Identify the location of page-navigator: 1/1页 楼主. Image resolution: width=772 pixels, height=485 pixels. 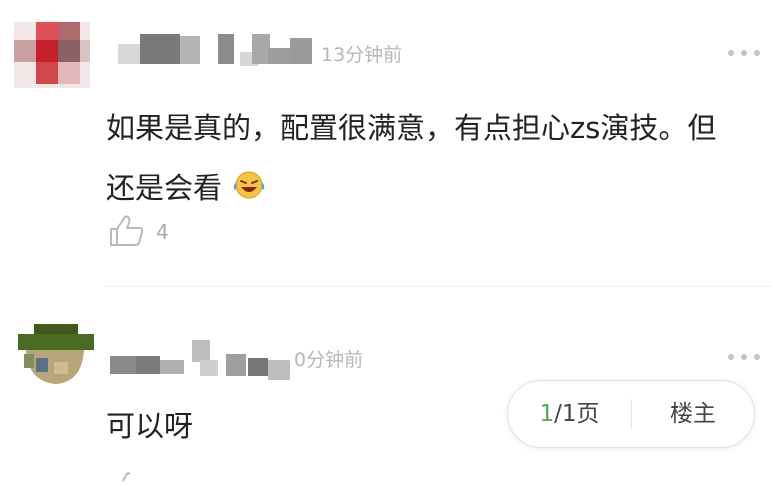
(631, 414).